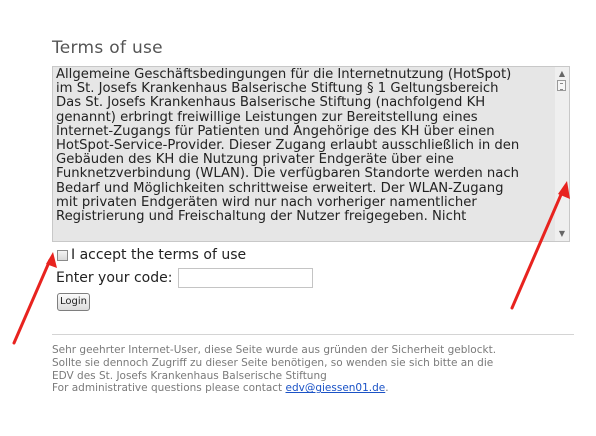  What do you see at coordinates (562, 234) in the screenshot?
I see `scroll-down-arrow-icon: ▼` at bounding box center [562, 234].